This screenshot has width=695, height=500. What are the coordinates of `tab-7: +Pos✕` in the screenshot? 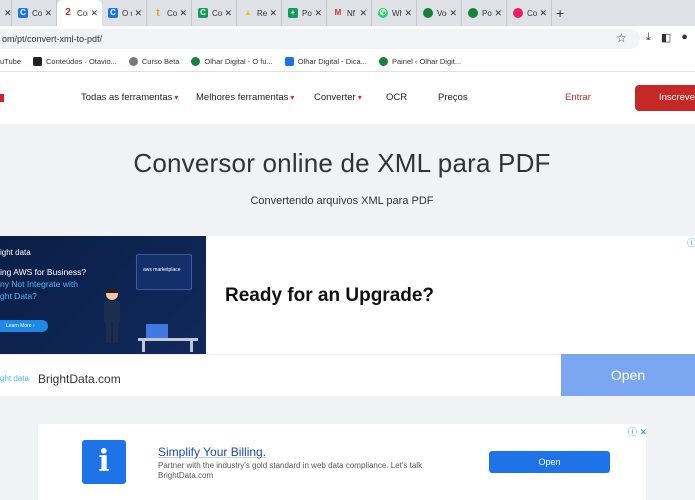 It's located at (304, 13).